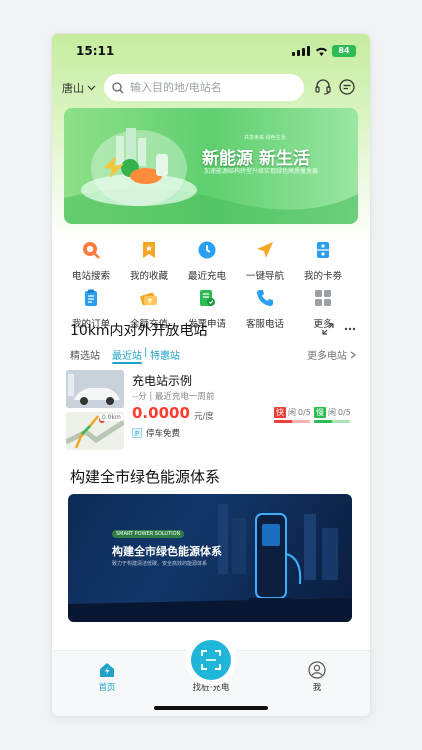  What do you see at coordinates (211, 708) in the screenshot?
I see `home-indicator` at bounding box center [211, 708].